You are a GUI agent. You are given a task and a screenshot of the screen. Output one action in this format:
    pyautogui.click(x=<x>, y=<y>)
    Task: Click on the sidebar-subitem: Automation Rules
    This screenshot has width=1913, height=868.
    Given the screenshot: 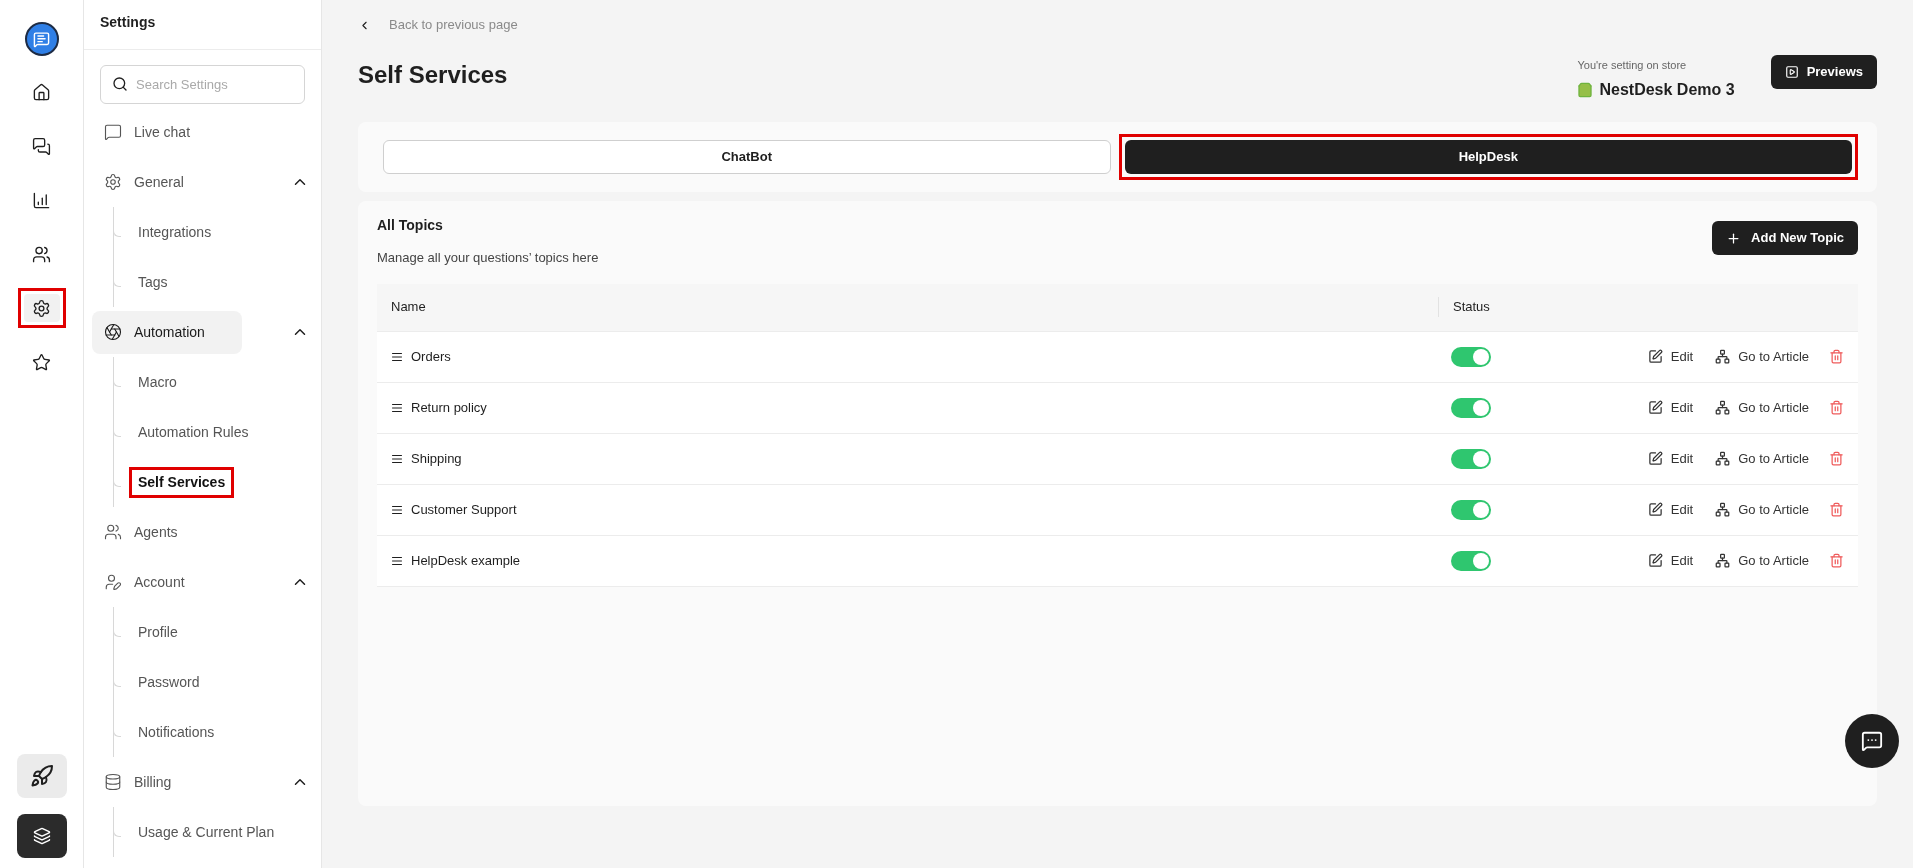 What is the action you would take?
    pyautogui.click(x=193, y=432)
    